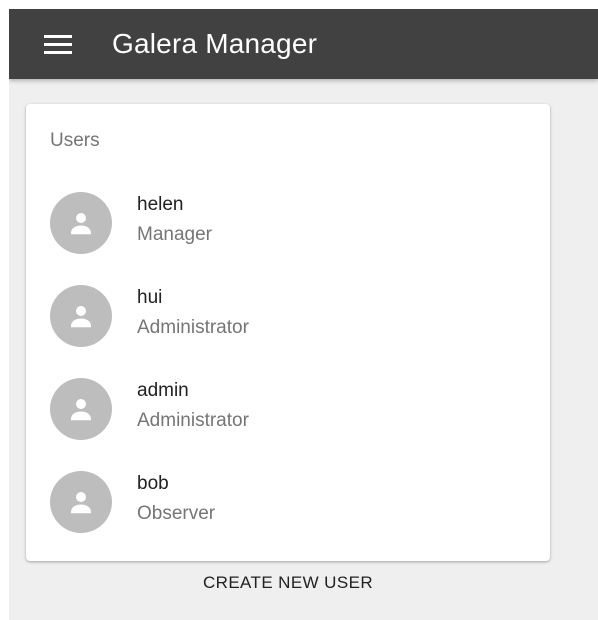 The image size is (598, 620). Describe the element at coordinates (163, 390) in the screenshot. I see `user-name: admin` at that location.